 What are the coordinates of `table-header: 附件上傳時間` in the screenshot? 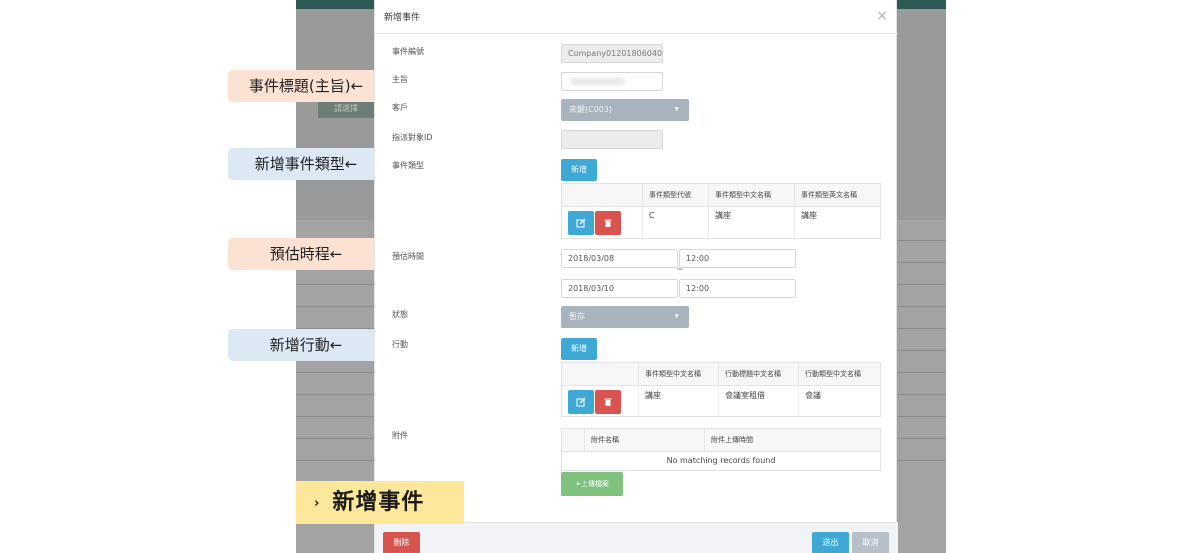 It's located at (792, 440).